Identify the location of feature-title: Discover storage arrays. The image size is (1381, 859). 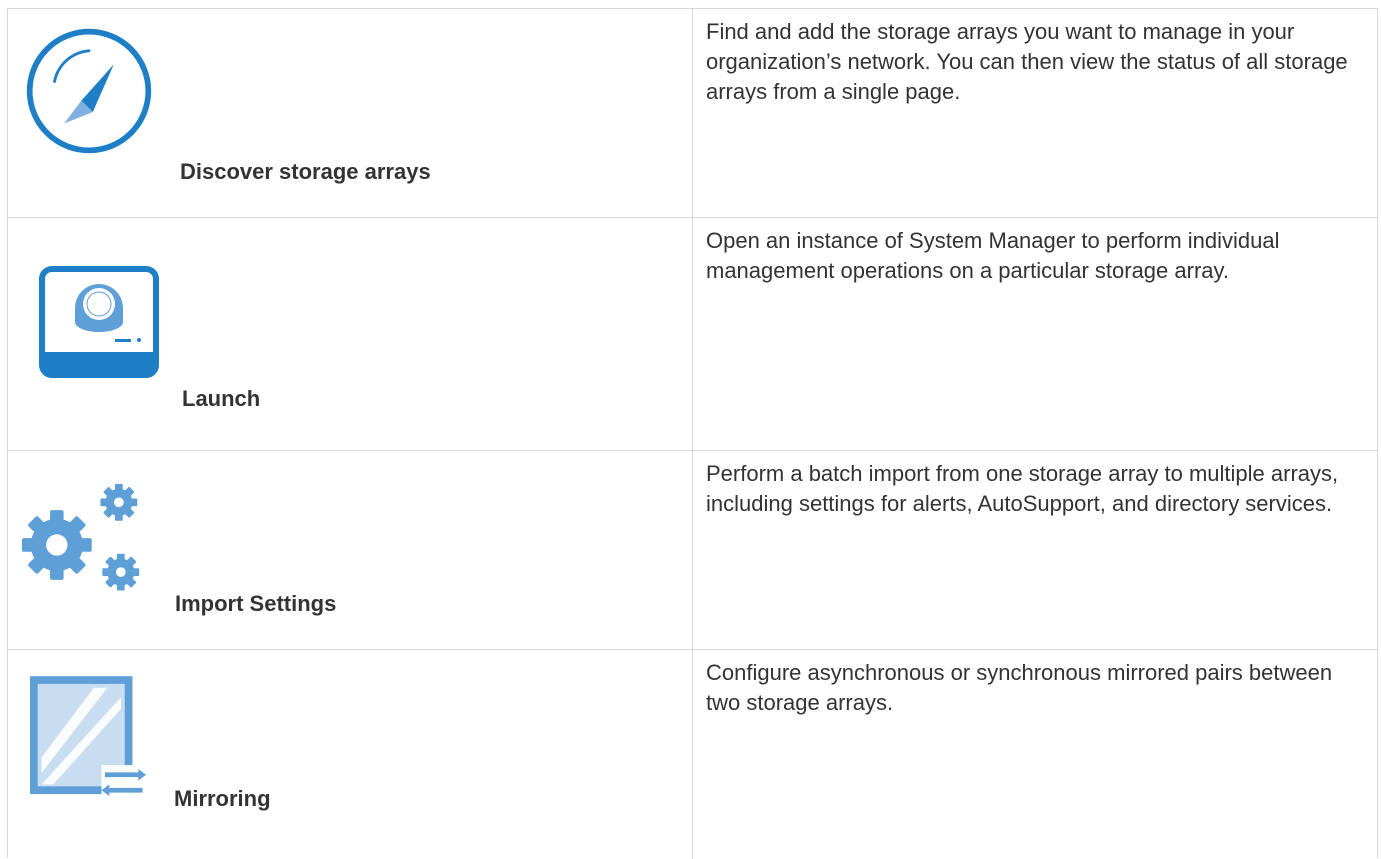
(305, 171).